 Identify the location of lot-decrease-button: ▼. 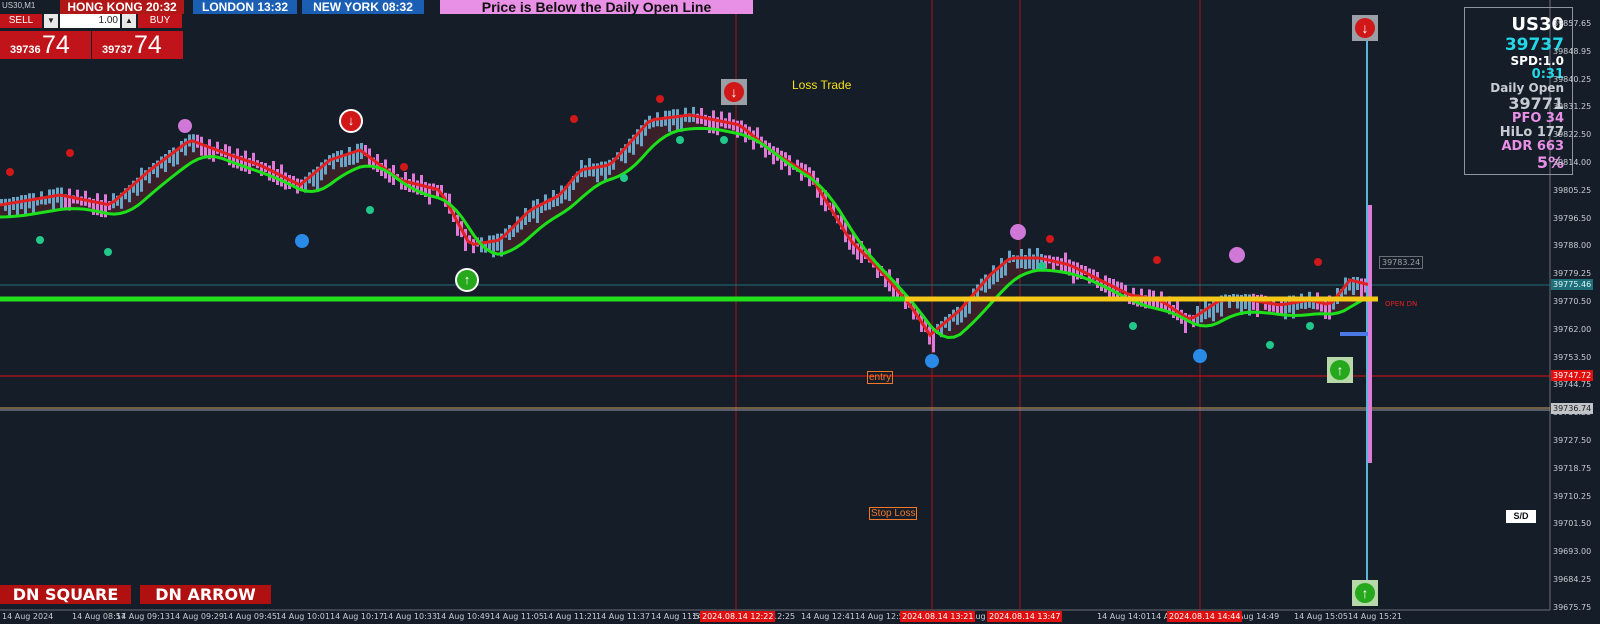
(51, 21).